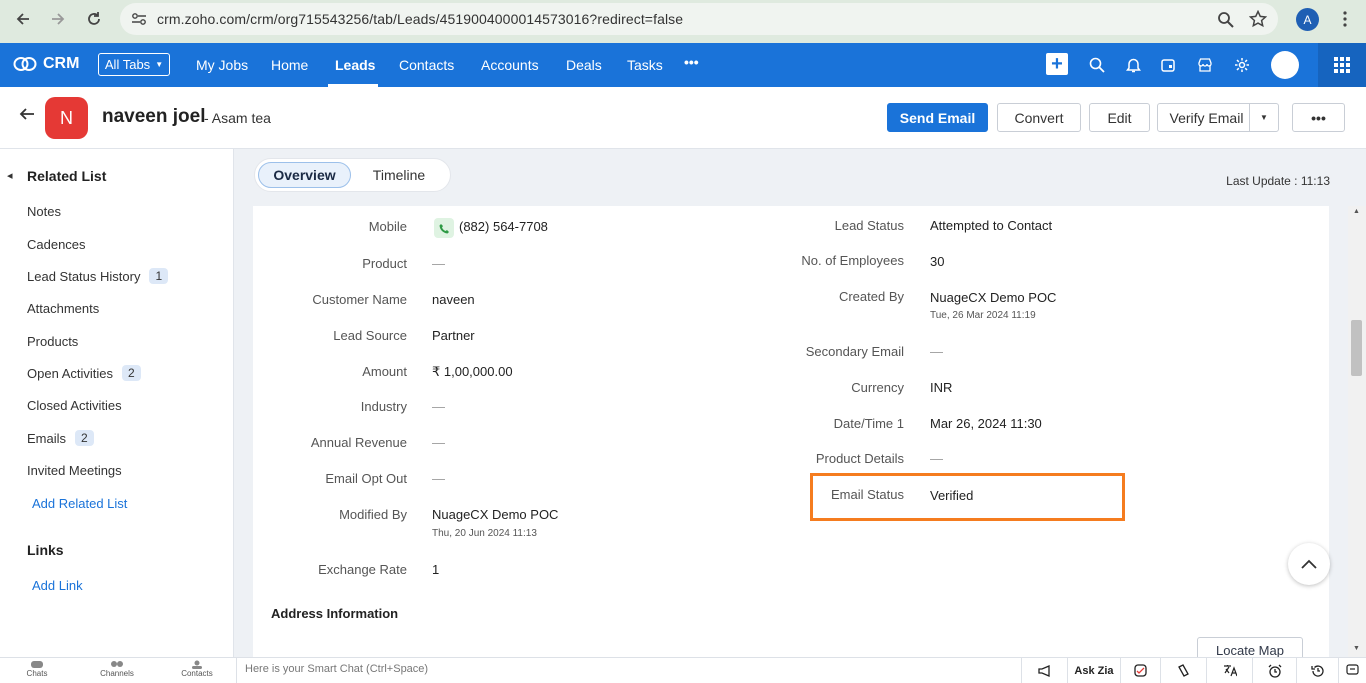 This screenshot has width=1366, height=683. I want to click on field-value-customer-name: naveen, so click(453, 299).